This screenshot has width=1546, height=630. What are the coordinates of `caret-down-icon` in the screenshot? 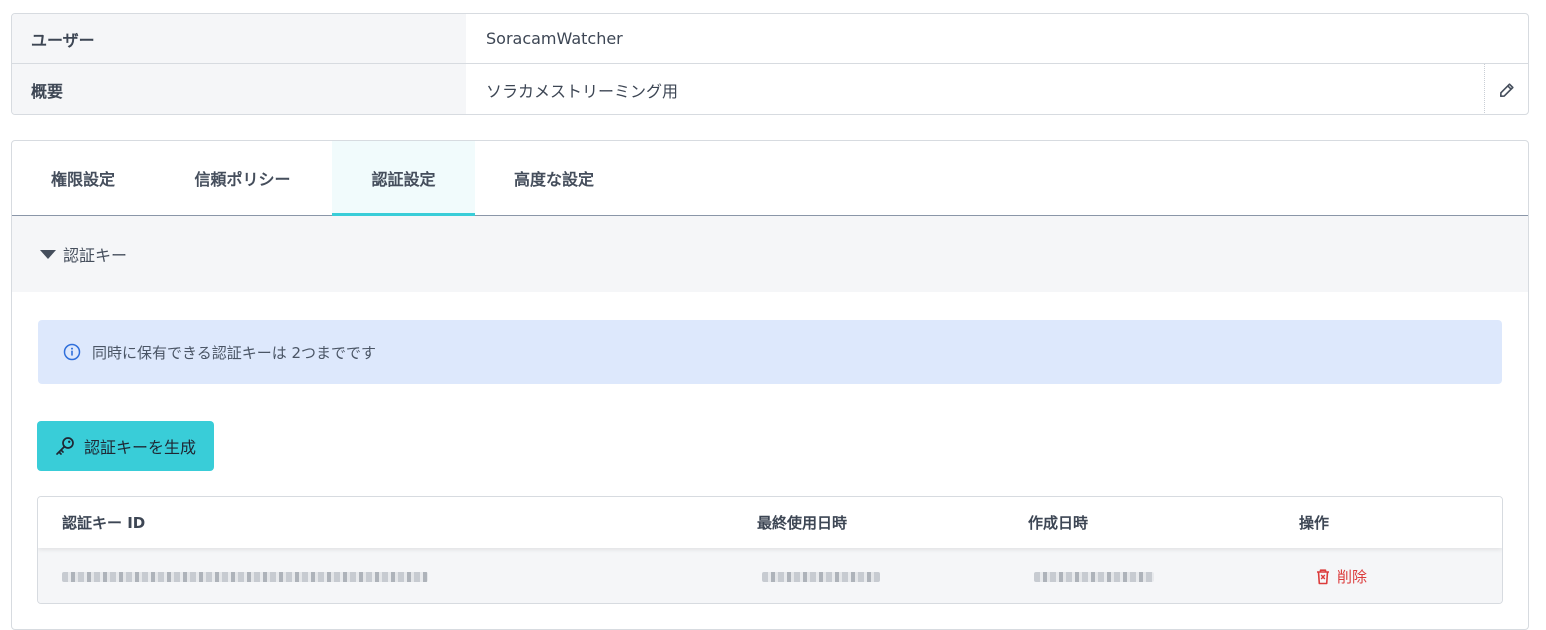 It's located at (48, 254).